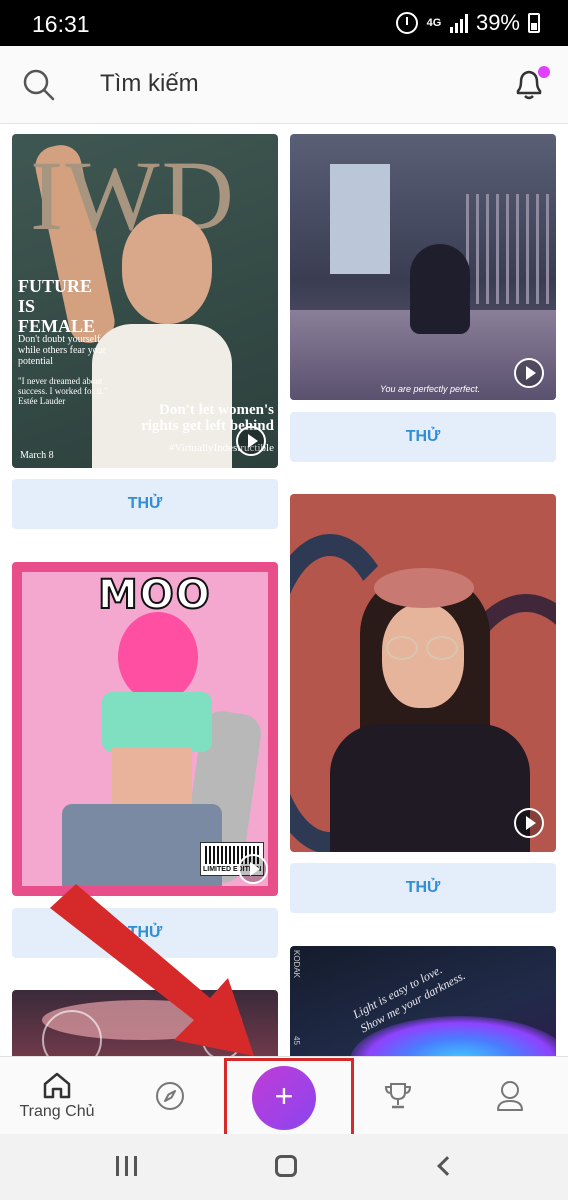 This screenshot has width=568, height=1200. I want to click on system-navigation-bar, so click(284, 1167).